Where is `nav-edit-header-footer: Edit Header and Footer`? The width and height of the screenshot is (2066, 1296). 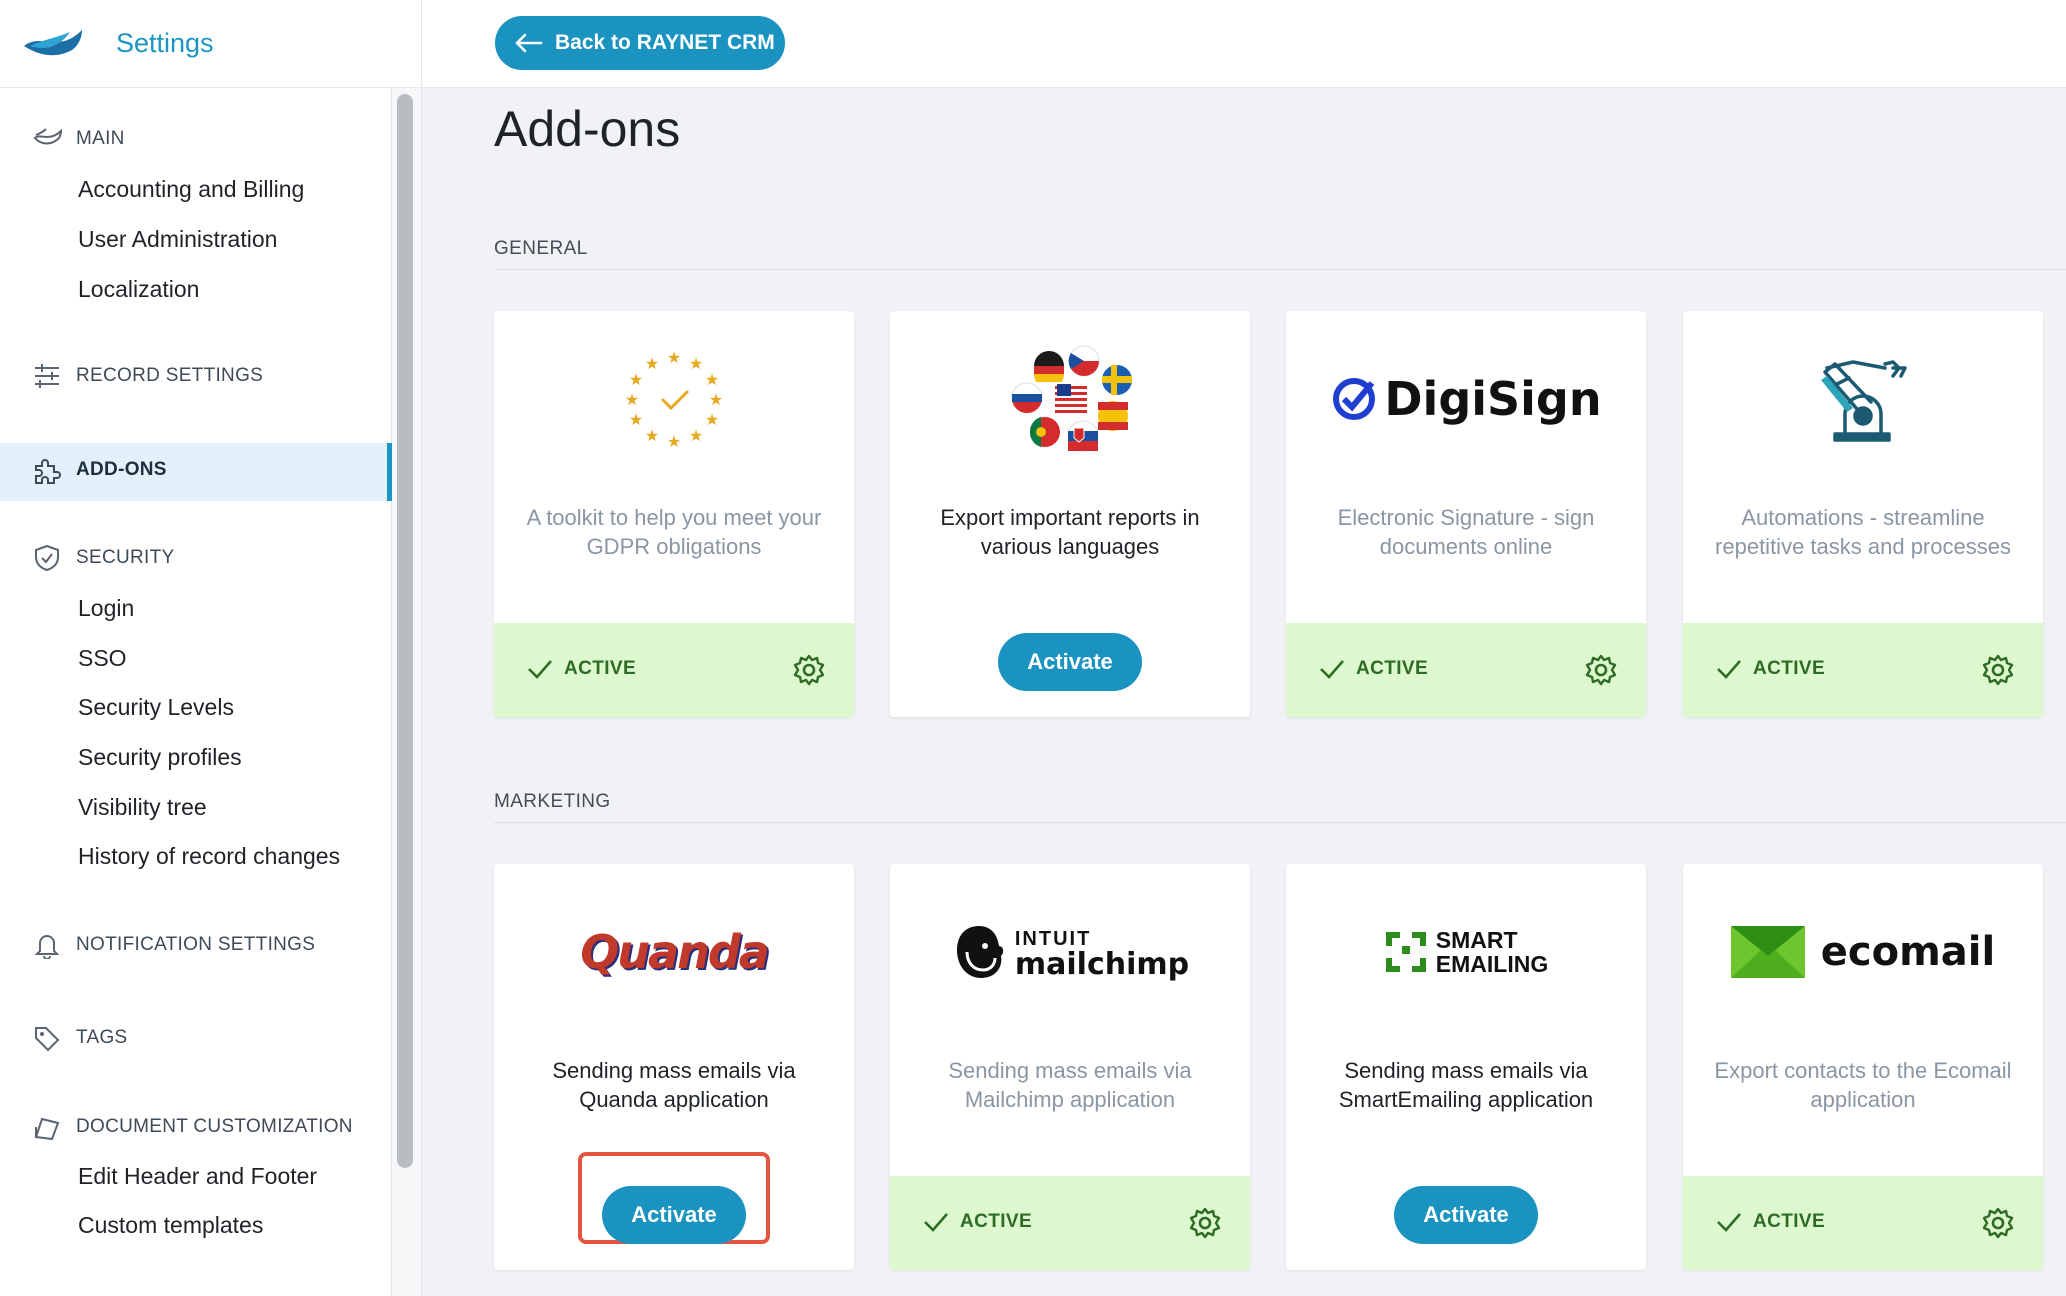 nav-edit-header-footer: Edit Header and Footer is located at coordinates (197, 1176).